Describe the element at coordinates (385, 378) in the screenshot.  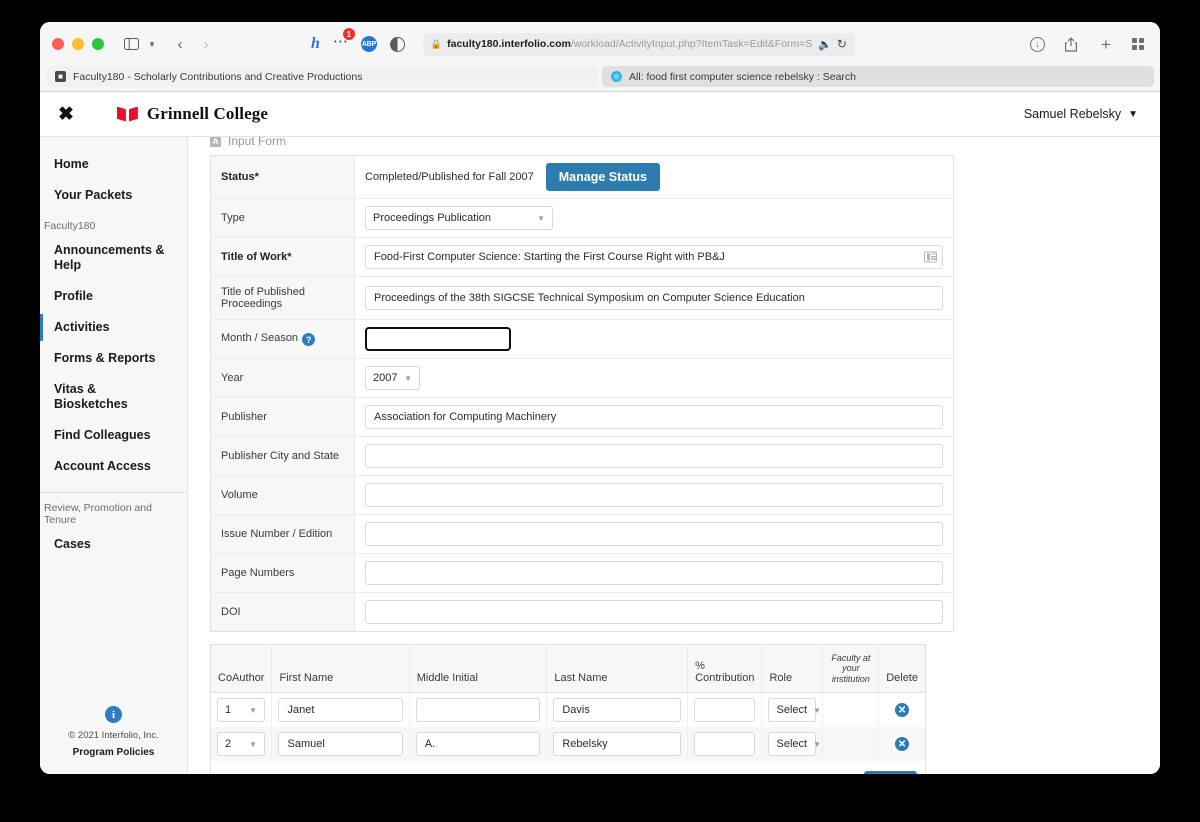
I see `year-selected-value: 2007` at that location.